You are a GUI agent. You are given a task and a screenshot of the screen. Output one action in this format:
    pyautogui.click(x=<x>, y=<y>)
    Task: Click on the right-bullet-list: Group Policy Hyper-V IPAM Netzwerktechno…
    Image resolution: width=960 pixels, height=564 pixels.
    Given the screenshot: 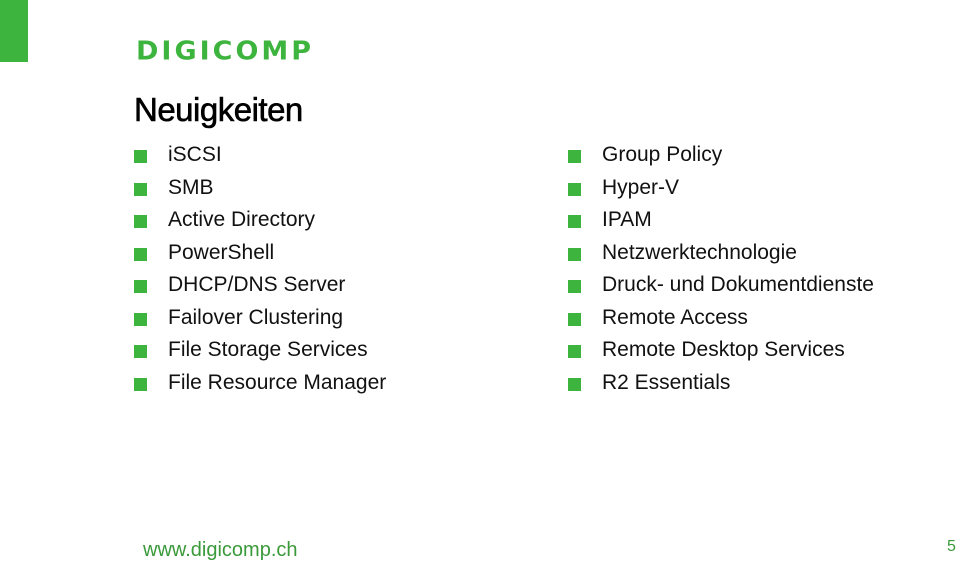 What is the action you would take?
    pyautogui.click(x=721, y=270)
    